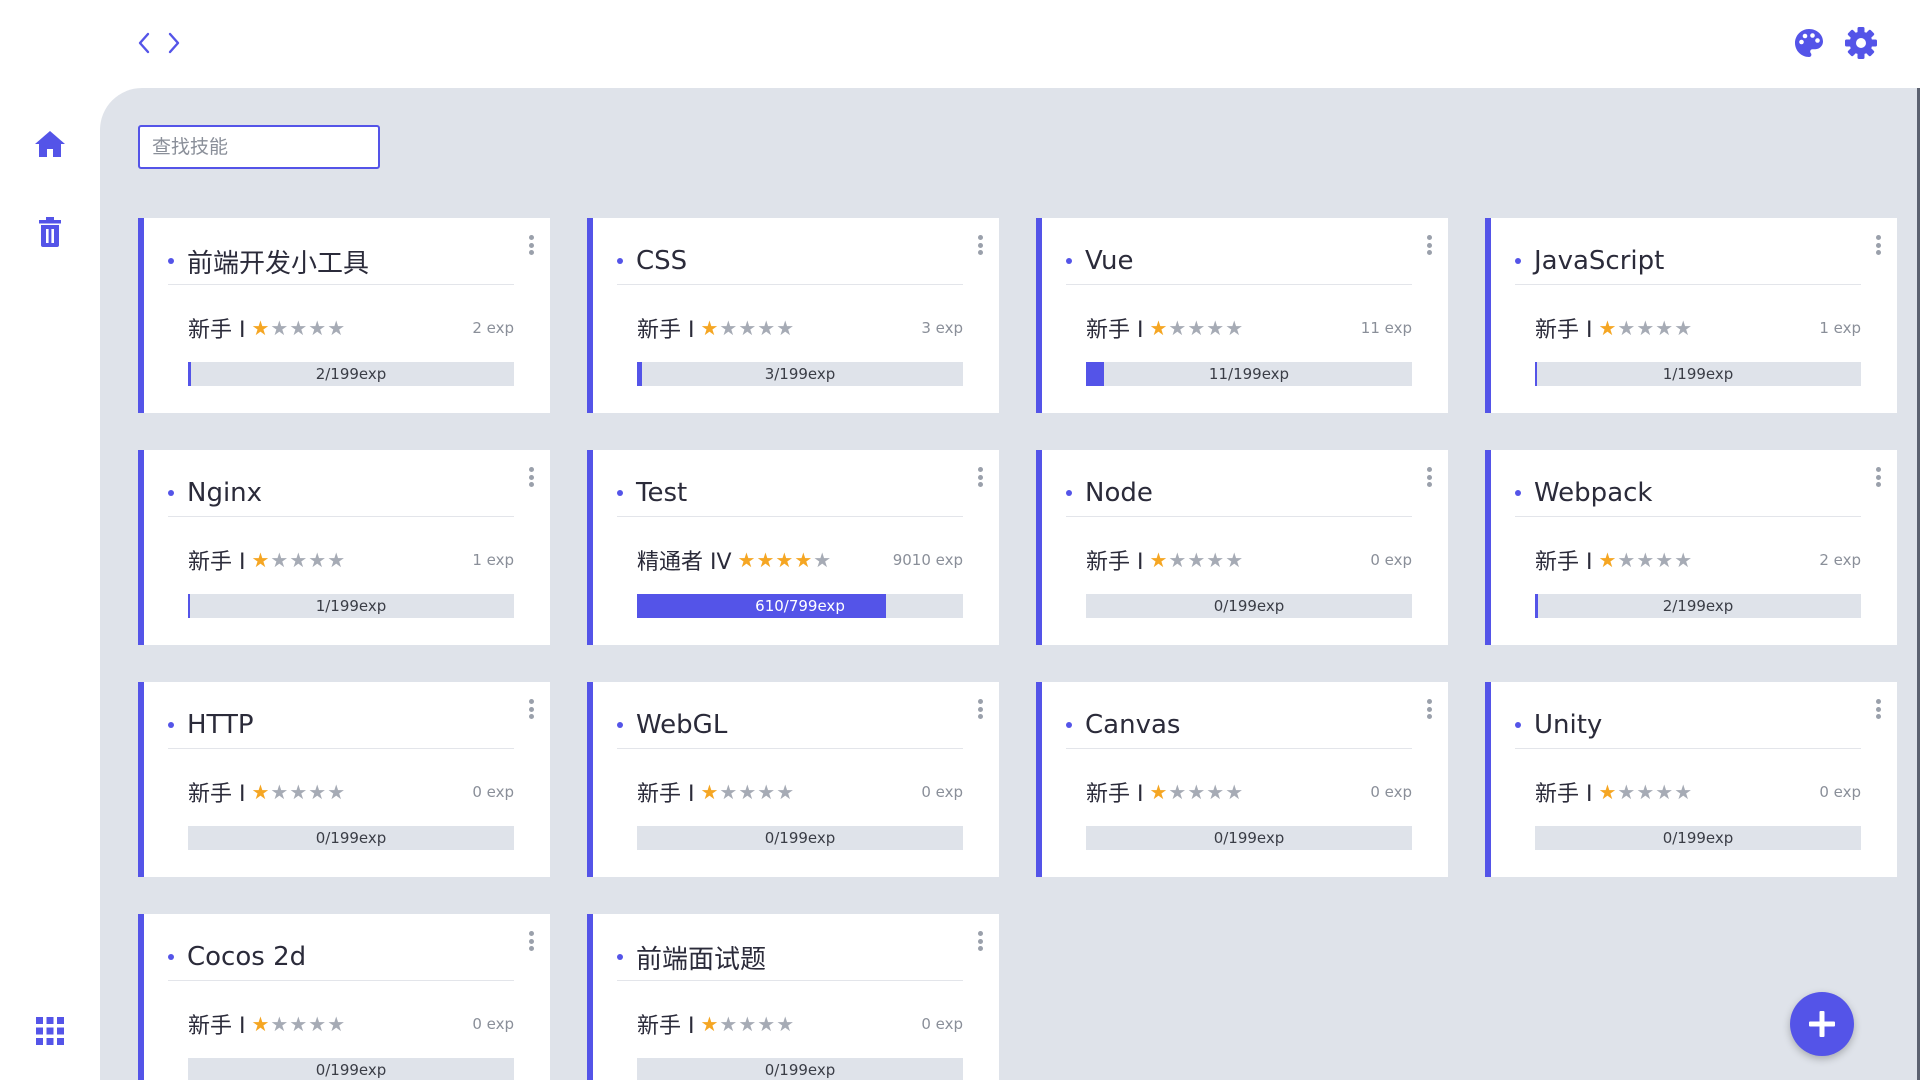  Describe the element at coordinates (144, 43) in the screenshot. I see `chevron-left-icon` at that location.